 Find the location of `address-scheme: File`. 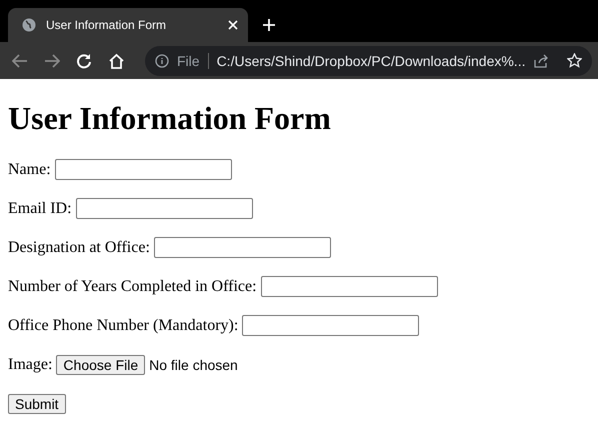

address-scheme: File is located at coordinates (193, 60).